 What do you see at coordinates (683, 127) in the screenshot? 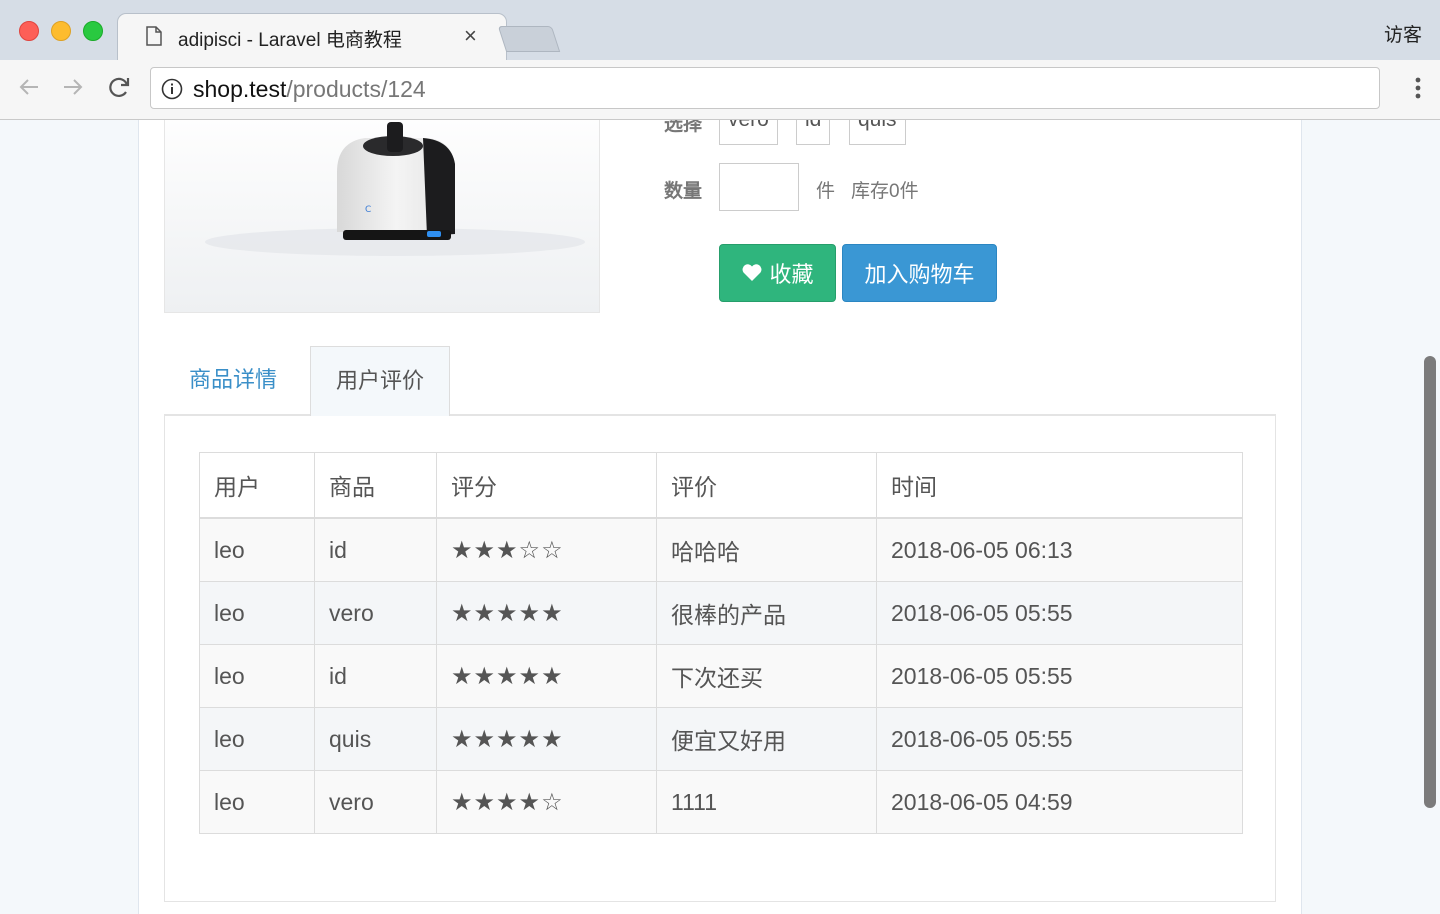
I see `sku-label: 选择` at bounding box center [683, 127].